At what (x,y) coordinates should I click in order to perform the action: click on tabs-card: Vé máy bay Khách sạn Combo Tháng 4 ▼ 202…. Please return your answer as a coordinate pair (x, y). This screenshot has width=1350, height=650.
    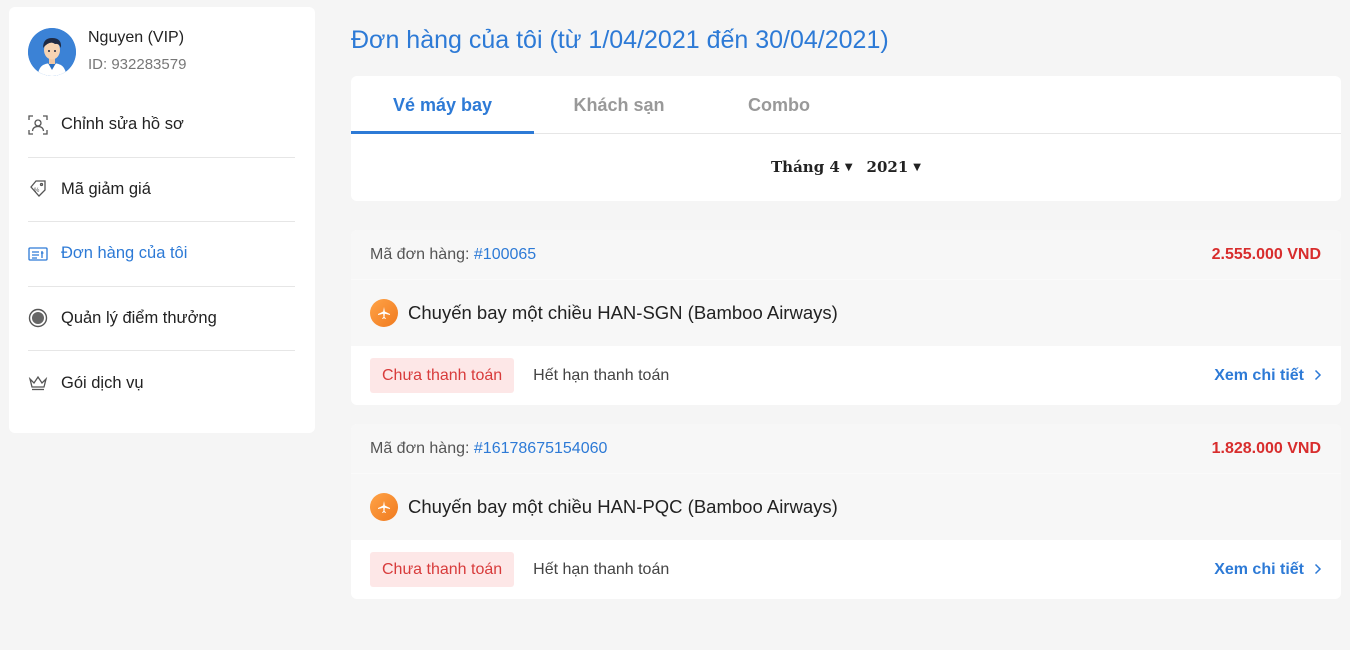
    Looking at the image, I should click on (846, 138).